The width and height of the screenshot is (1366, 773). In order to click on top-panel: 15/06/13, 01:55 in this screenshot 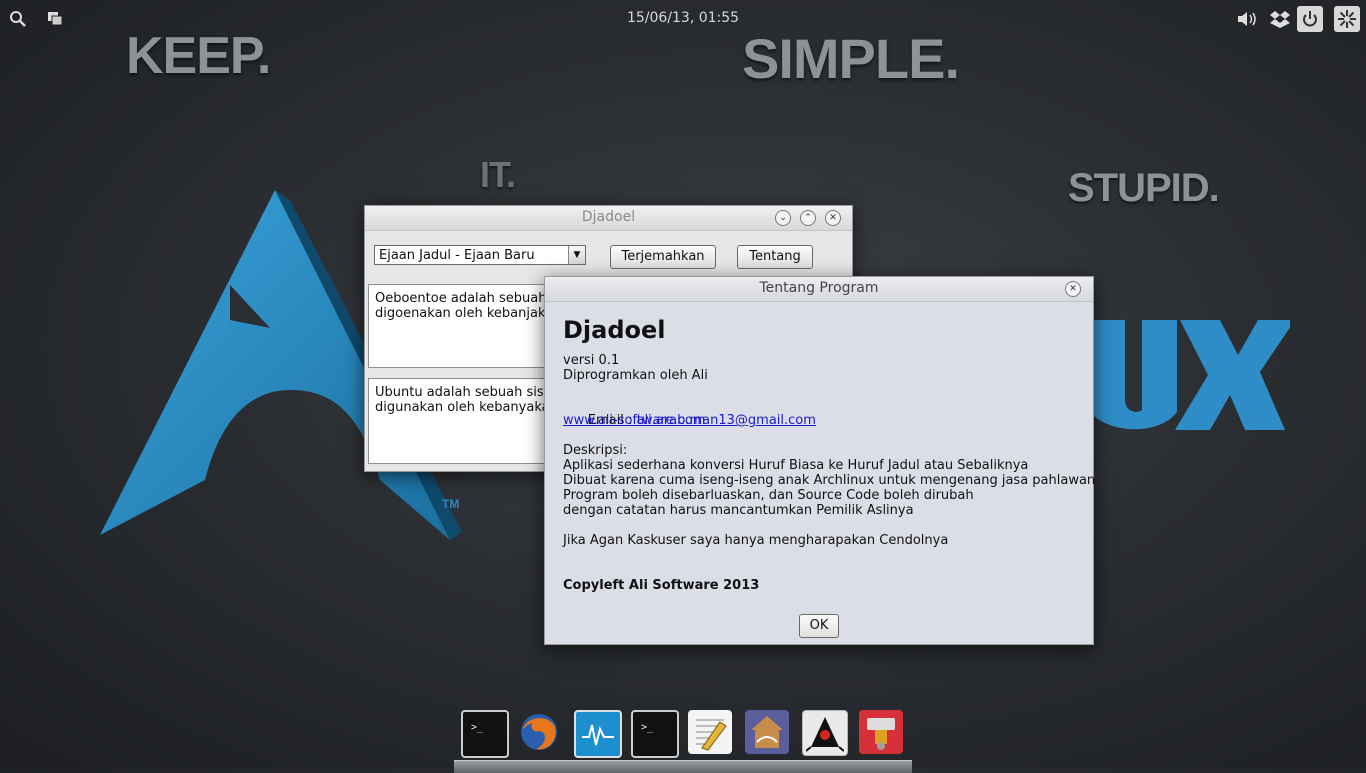, I will do `click(683, 18)`.